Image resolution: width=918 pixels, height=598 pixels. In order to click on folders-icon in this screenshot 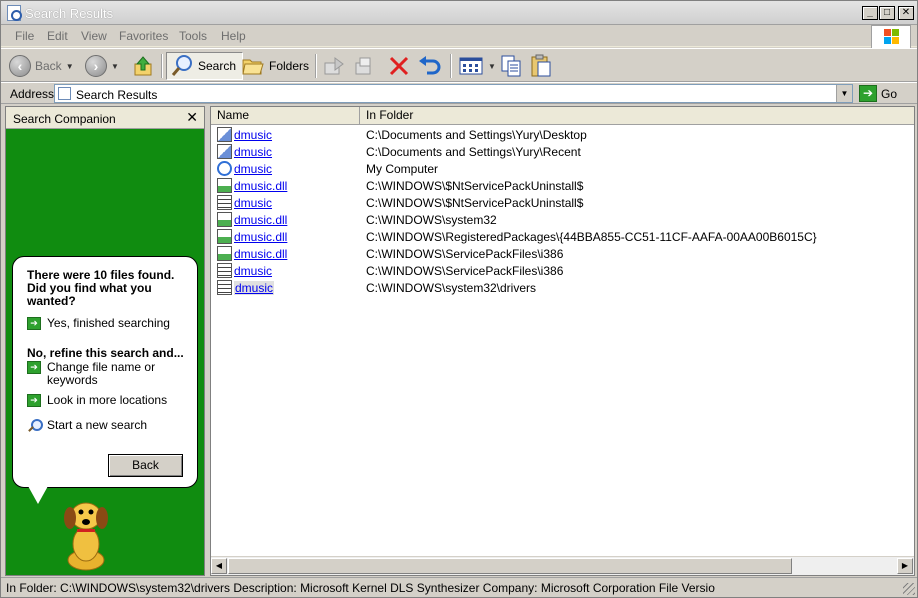, I will do `click(253, 67)`.